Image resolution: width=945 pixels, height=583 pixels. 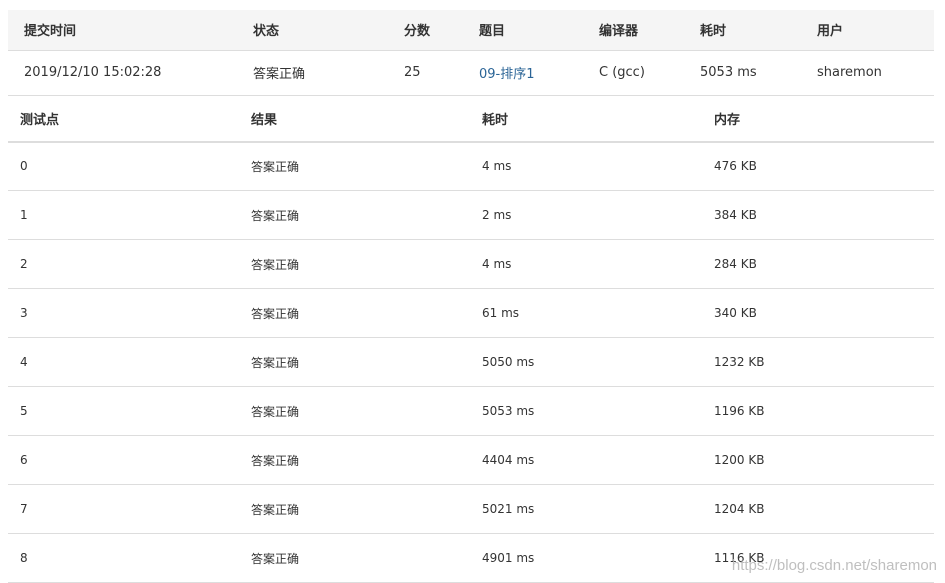 I want to click on test-memory: 384 KB, so click(x=818, y=215).